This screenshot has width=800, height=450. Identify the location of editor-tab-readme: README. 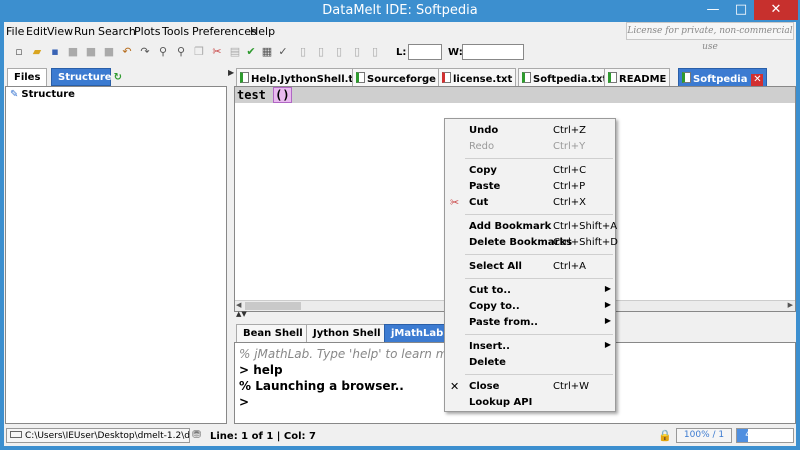
(637, 77).